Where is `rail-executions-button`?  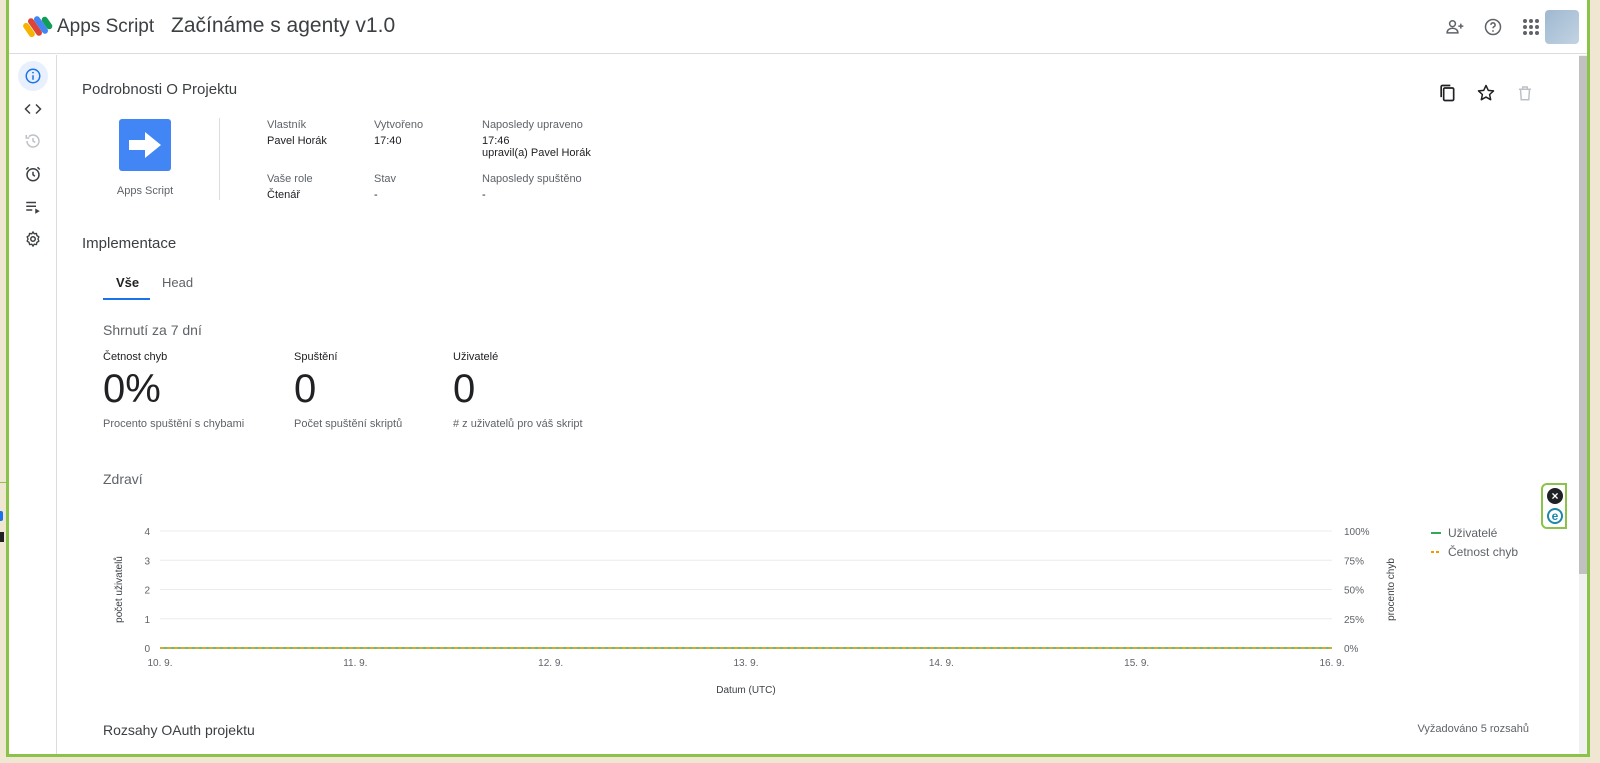 rail-executions-button is located at coordinates (33, 207).